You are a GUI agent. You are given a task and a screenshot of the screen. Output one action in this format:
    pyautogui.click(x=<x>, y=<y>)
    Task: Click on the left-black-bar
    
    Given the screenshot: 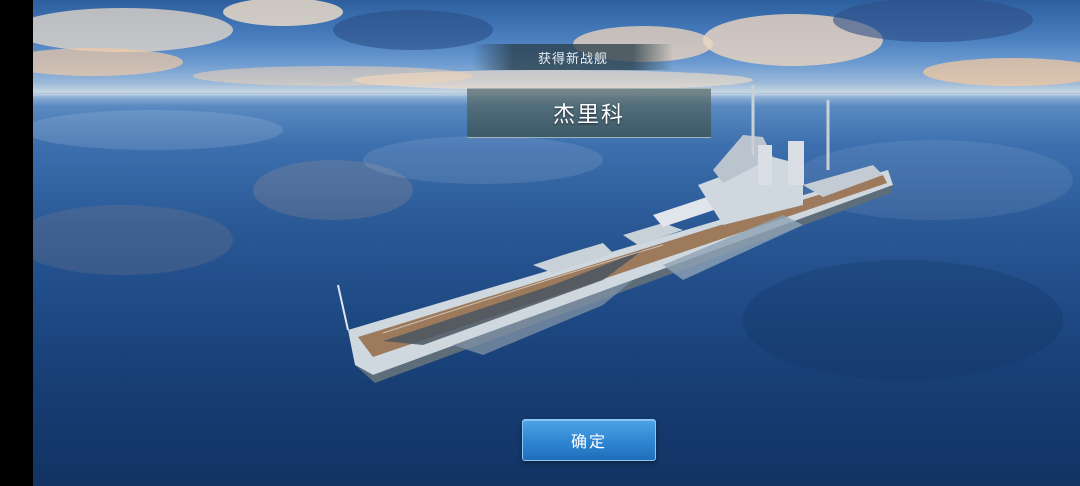 What is the action you would take?
    pyautogui.click(x=16, y=243)
    